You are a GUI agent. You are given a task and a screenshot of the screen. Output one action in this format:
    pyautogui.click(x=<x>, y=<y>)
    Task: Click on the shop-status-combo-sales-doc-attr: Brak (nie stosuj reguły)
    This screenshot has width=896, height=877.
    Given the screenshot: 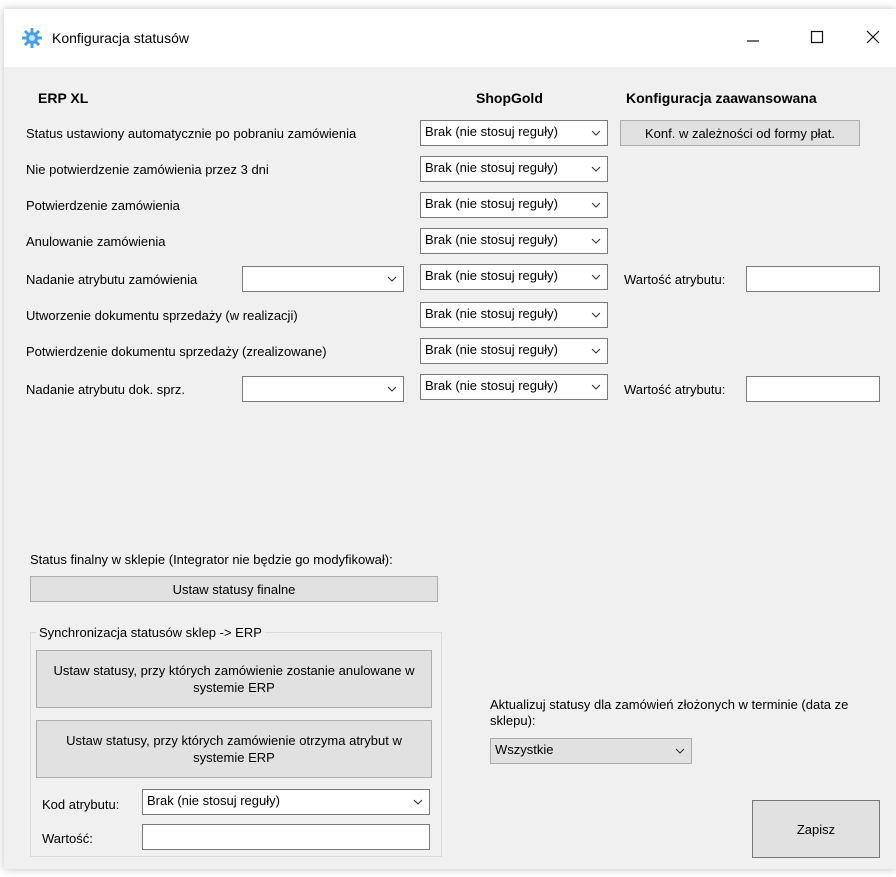 What is the action you would take?
    pyautogui.click(x=514, y=387)
    